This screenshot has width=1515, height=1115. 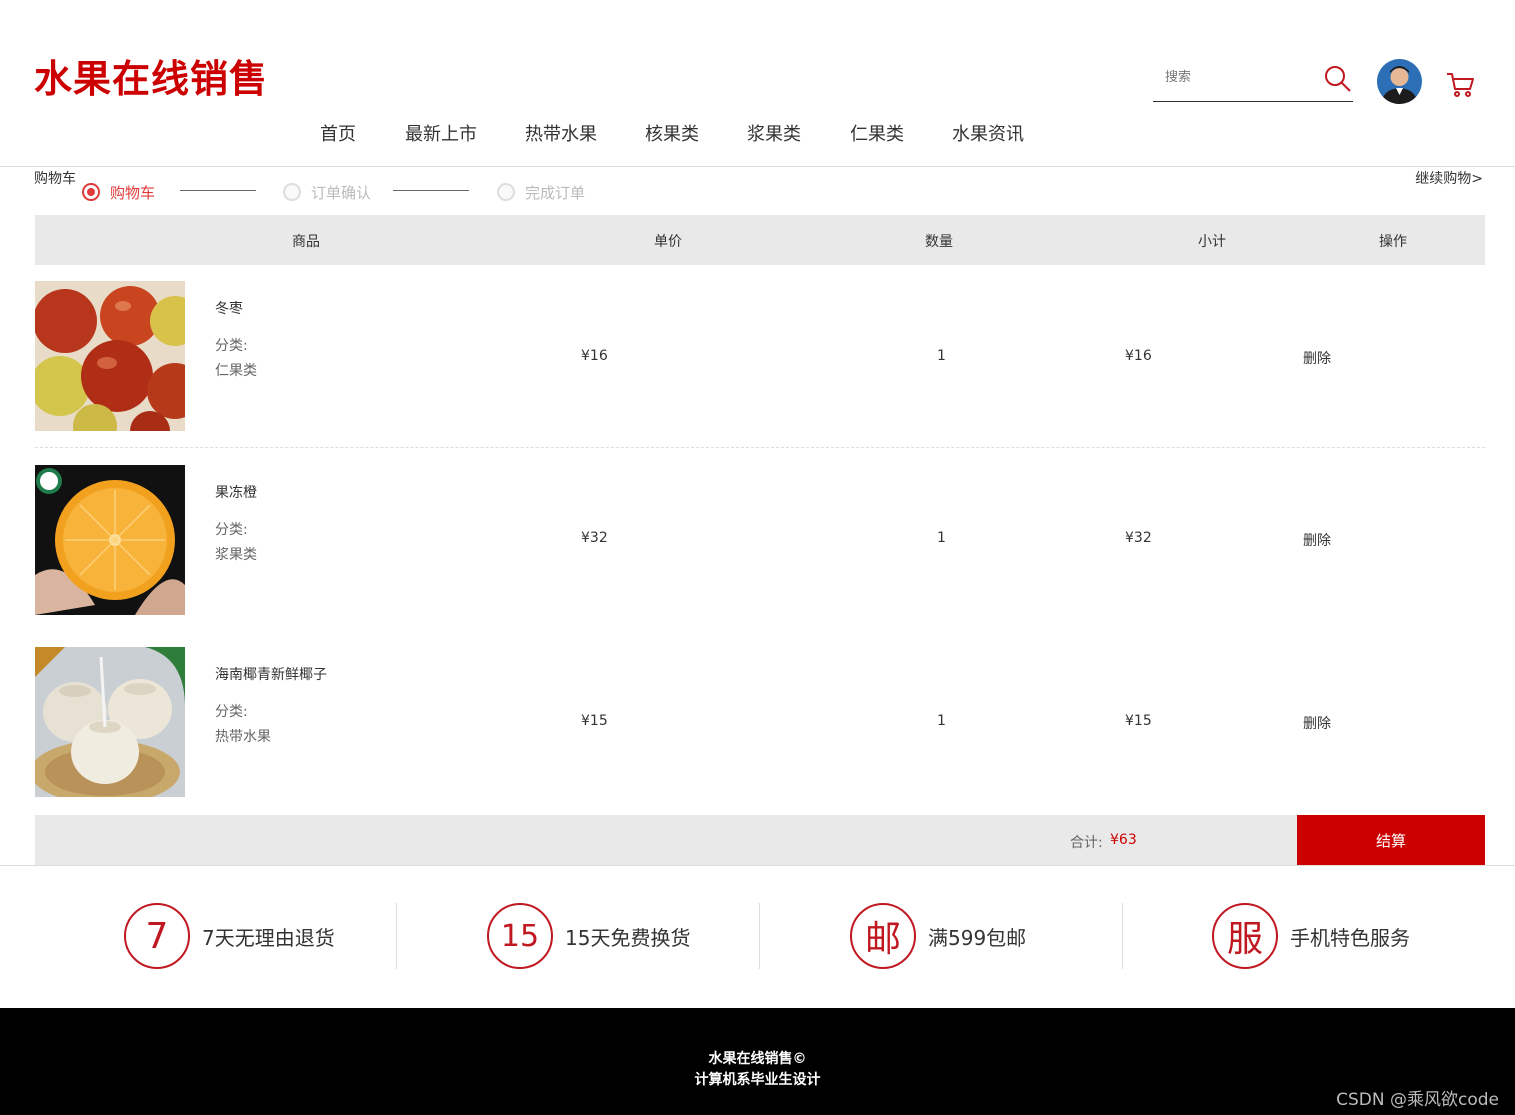 What do you see at coordinates (271, 674) in the screenshot?
I see `product-name: 海南椰青新鲜椰子` at bounding box center [271, 674].